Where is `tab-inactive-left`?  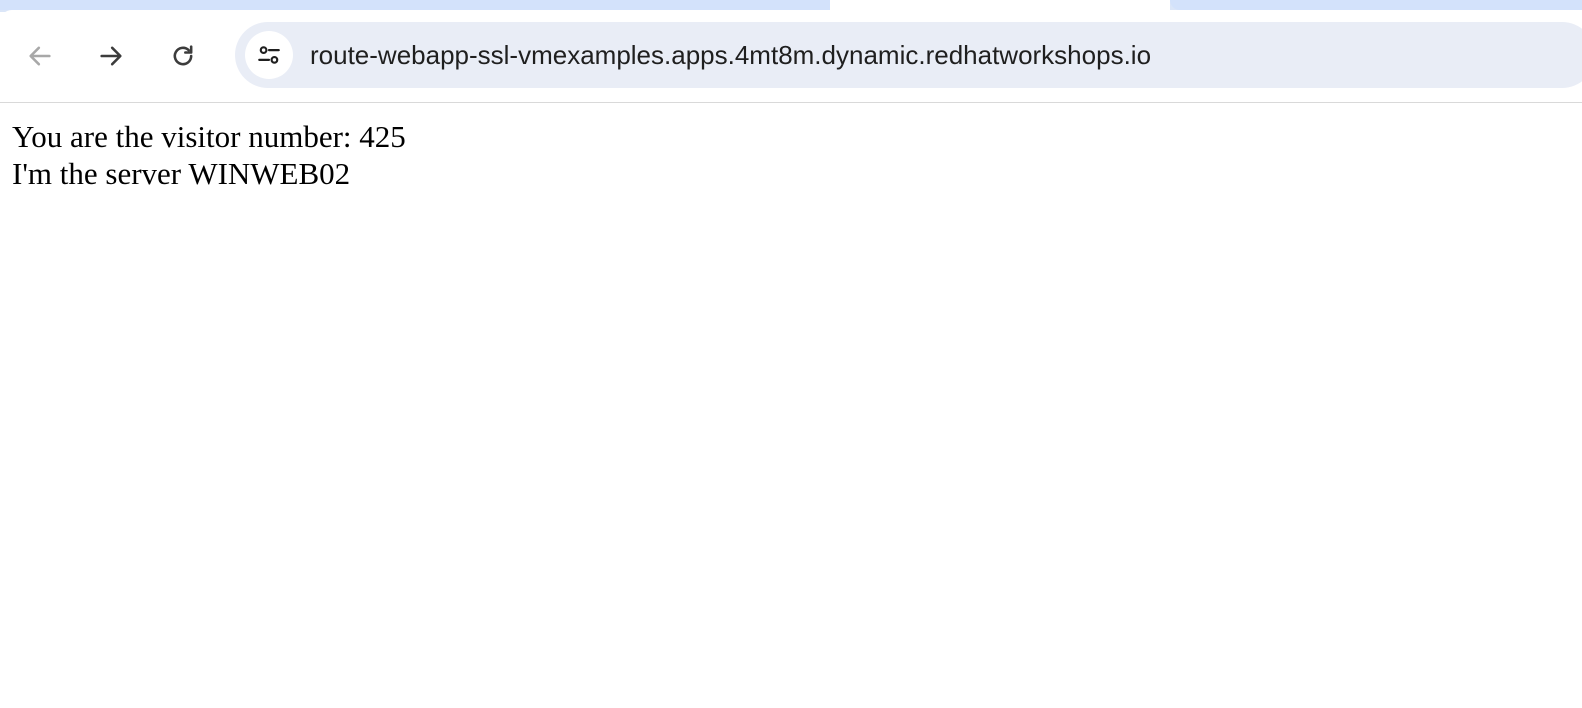
tab-inactive-left is located at coordinates (422, 5).